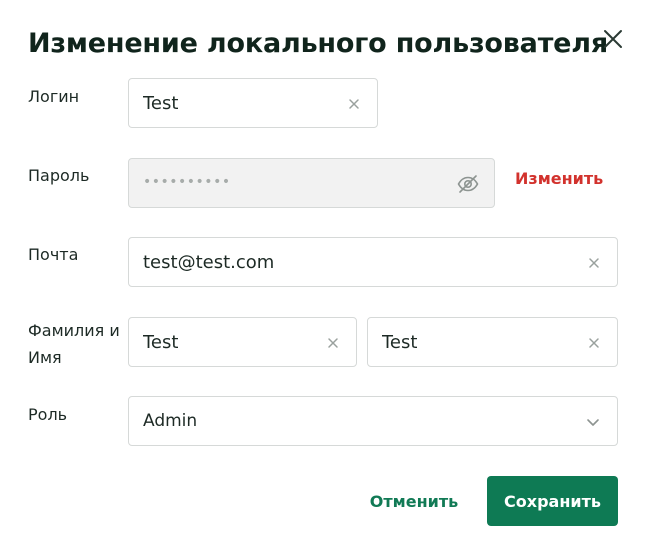 Image resolution: width=646 pixels, height=549 pixels. I want to click on password-label: Пароль, so click(59, 175).